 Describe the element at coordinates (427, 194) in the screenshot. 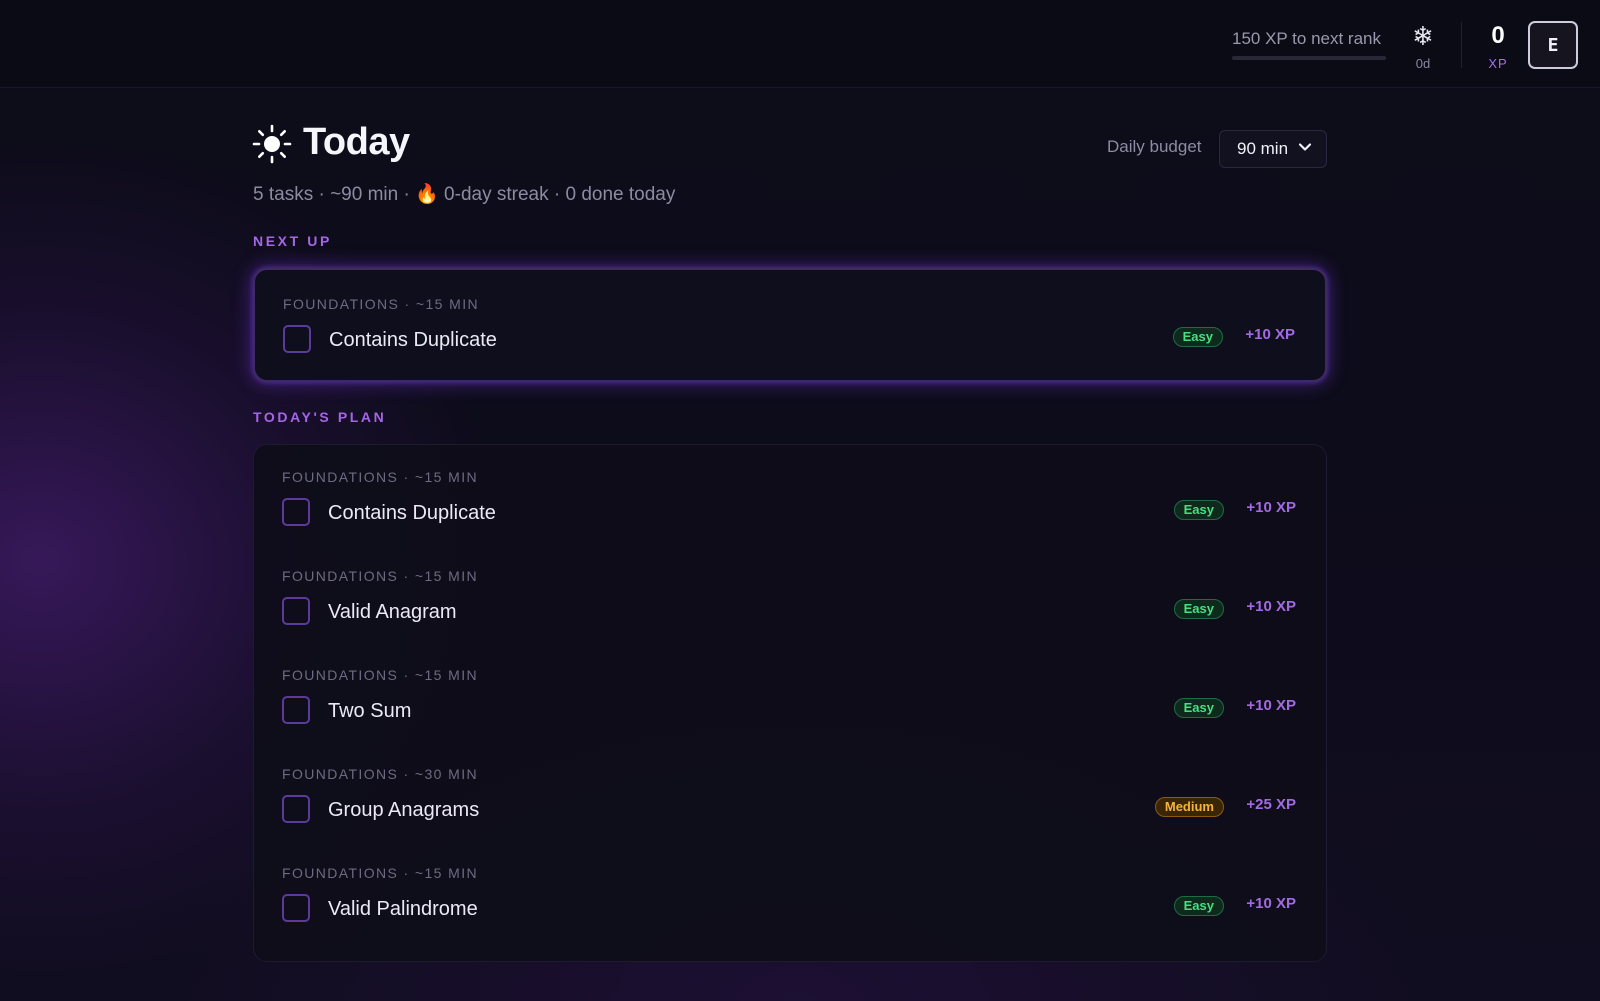

I see `flame-icon: 🔥` at that location.